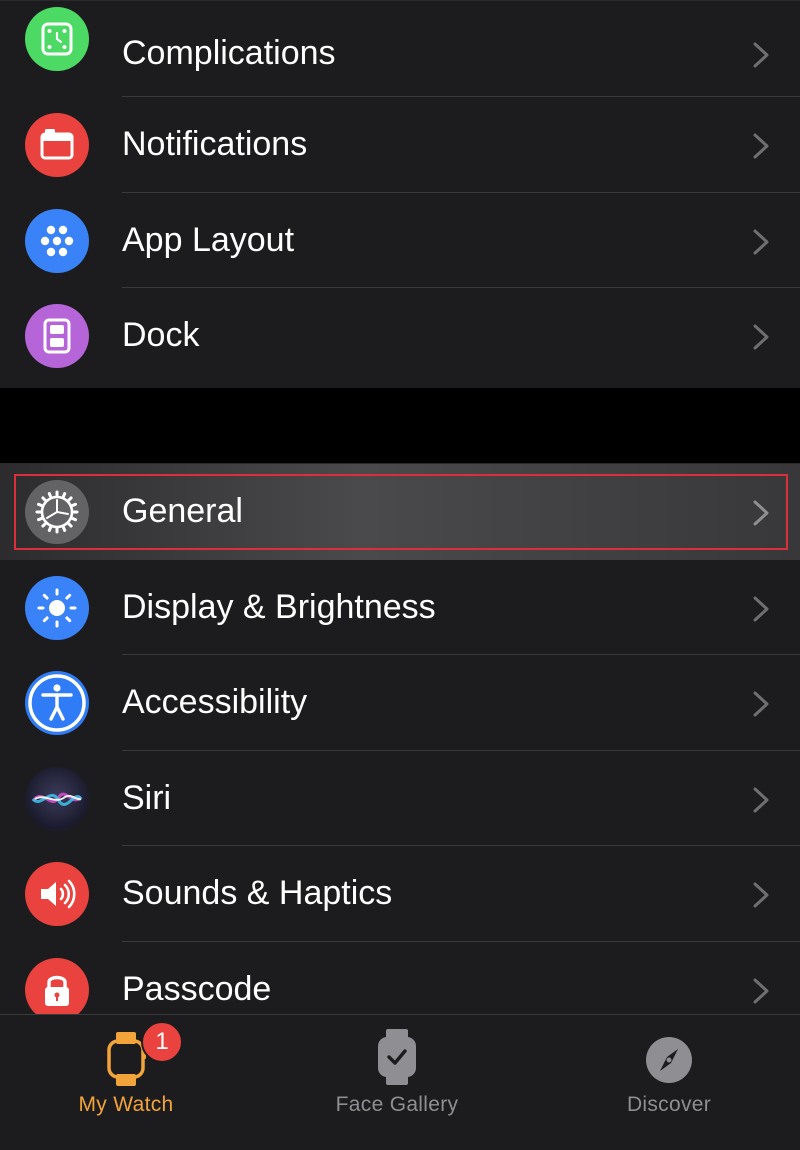 This screenshot has height=1150, width=800. Describe the element at coordinates (669, 1060) in the screenshot. I see `compass-icon` at that location.